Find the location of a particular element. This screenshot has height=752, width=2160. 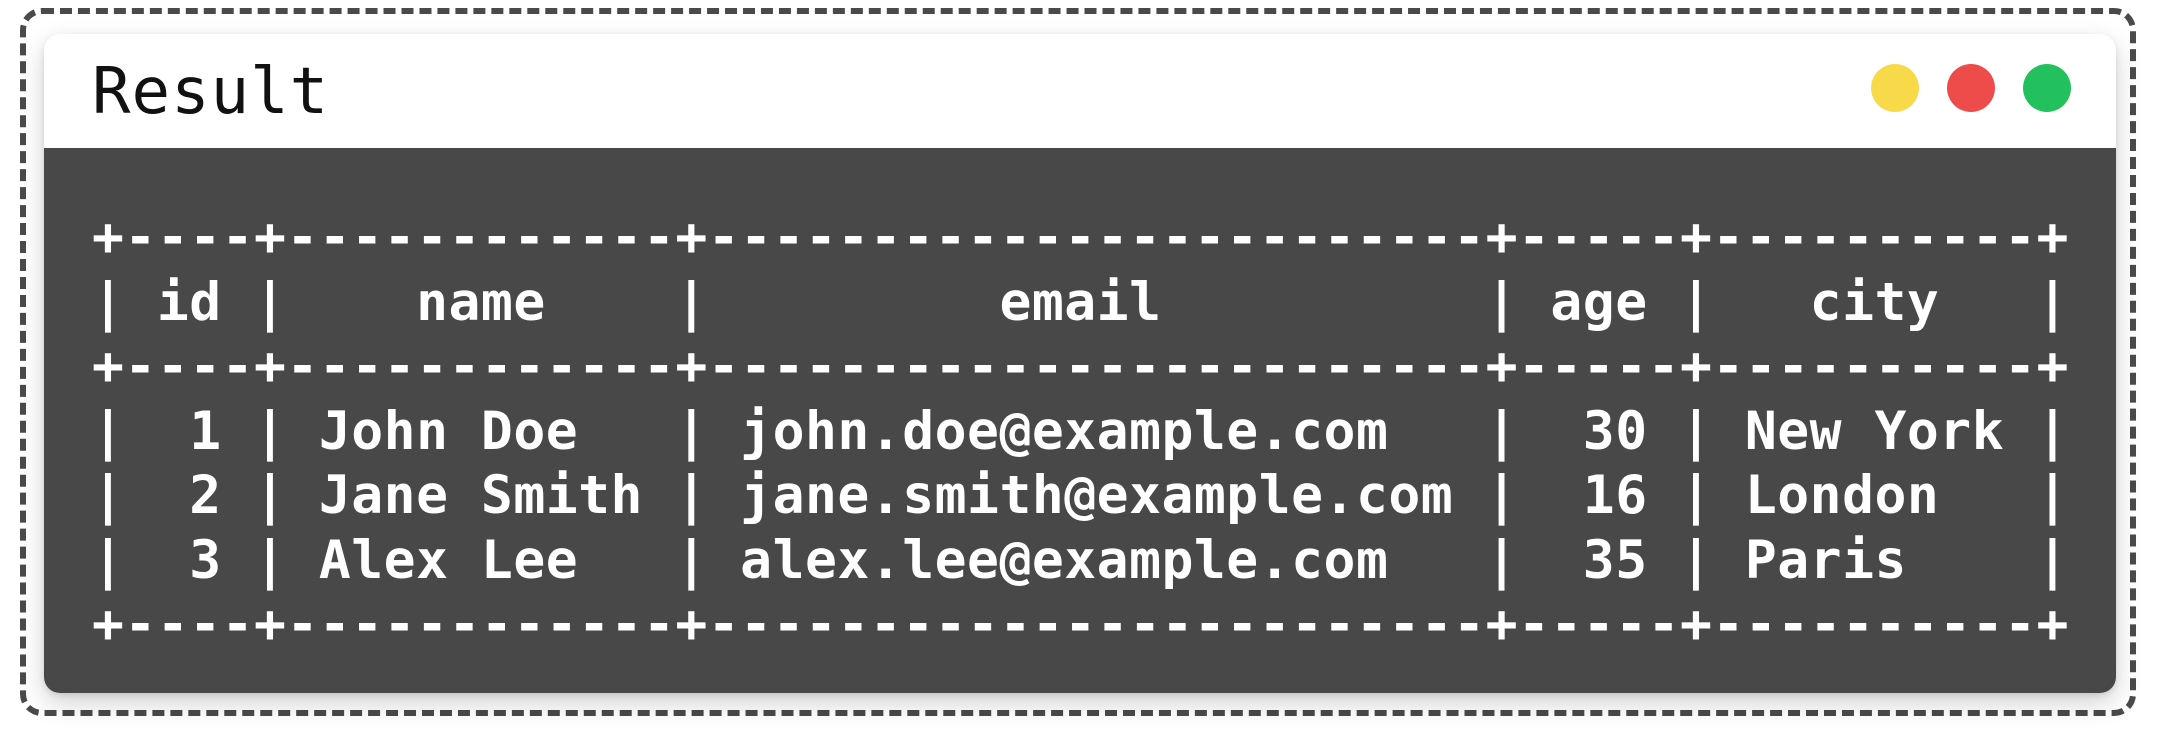

minimize-dot-icon is located at coordinates (1895, 88).